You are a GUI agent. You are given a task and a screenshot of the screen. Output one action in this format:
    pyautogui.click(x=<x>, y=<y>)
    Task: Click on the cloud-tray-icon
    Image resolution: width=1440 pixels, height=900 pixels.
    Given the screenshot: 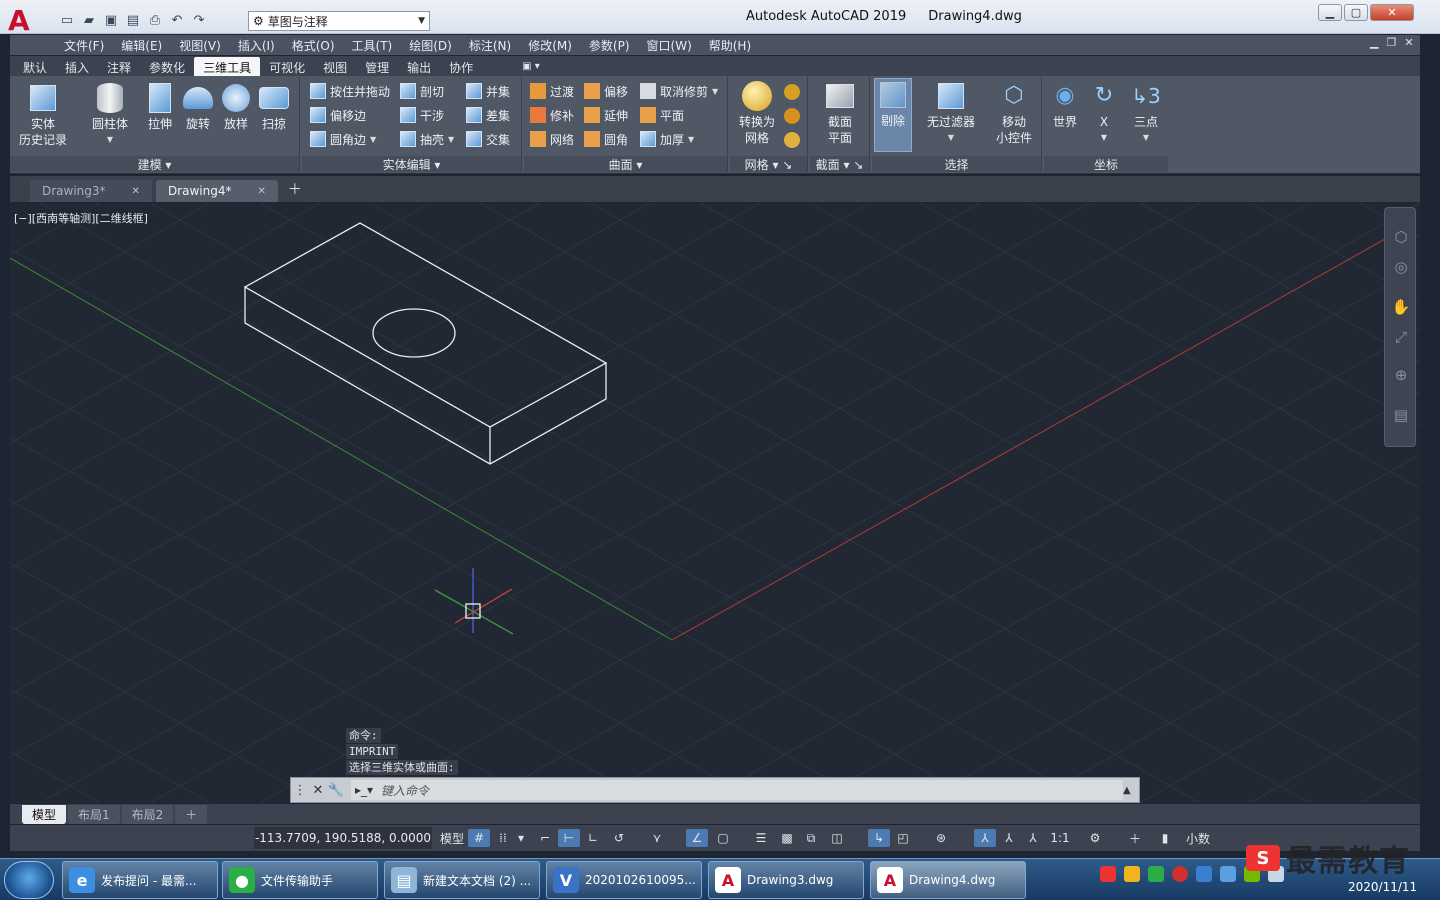 What is the action you would take?
    pyautogui.click(x=1228, y=874)
    